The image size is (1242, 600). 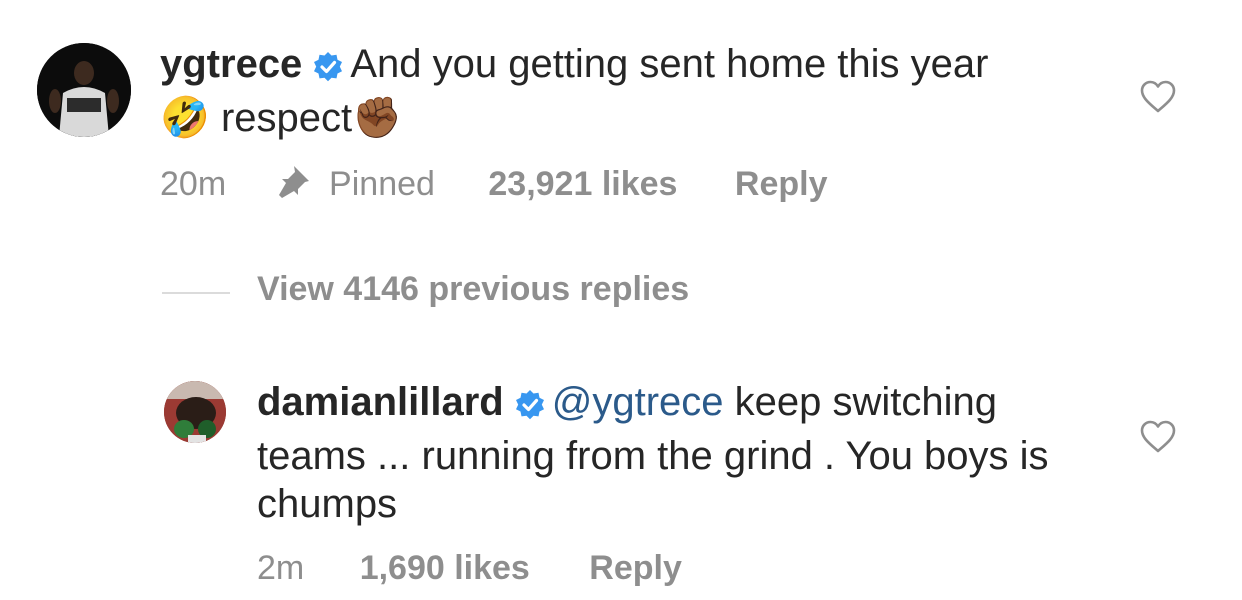 What do you see at coordinates (231, 64) in the screenshot?
I see `comment-username: ygtrece` at bounding box center [231, 64].